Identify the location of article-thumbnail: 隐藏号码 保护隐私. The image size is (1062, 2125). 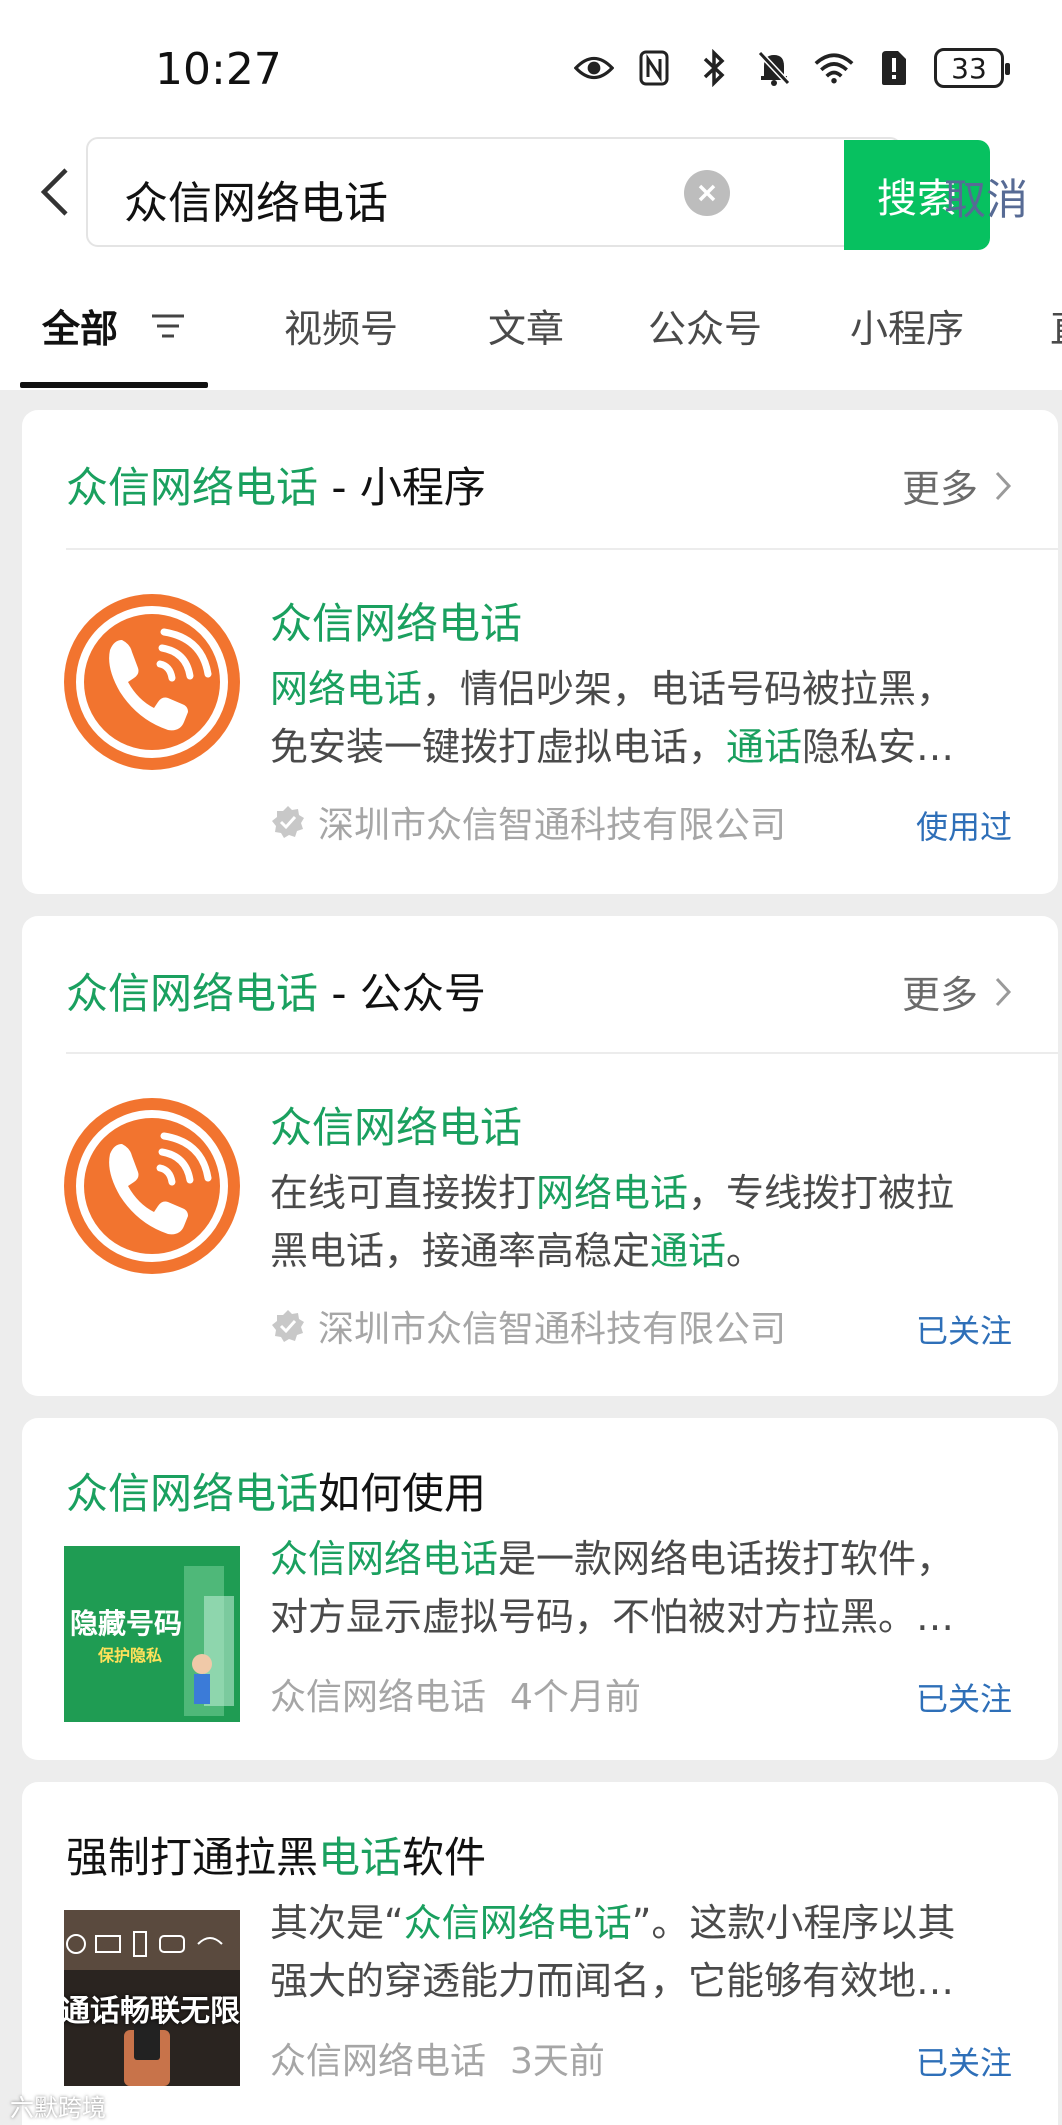
(152, 1634).